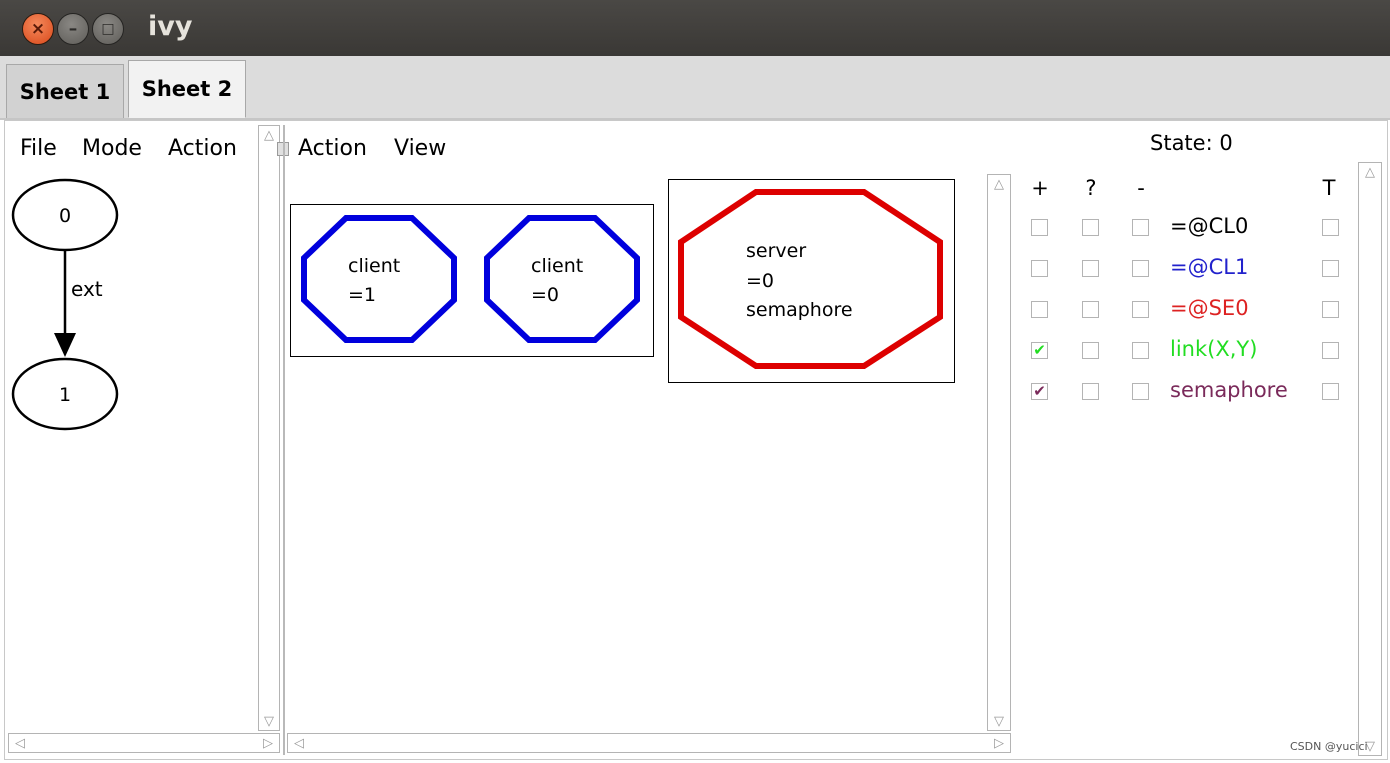  What do you see at coordinates (1329, 188) in the screenshot?
I see `column-header-t: T` at bounding box center [1329, 188].